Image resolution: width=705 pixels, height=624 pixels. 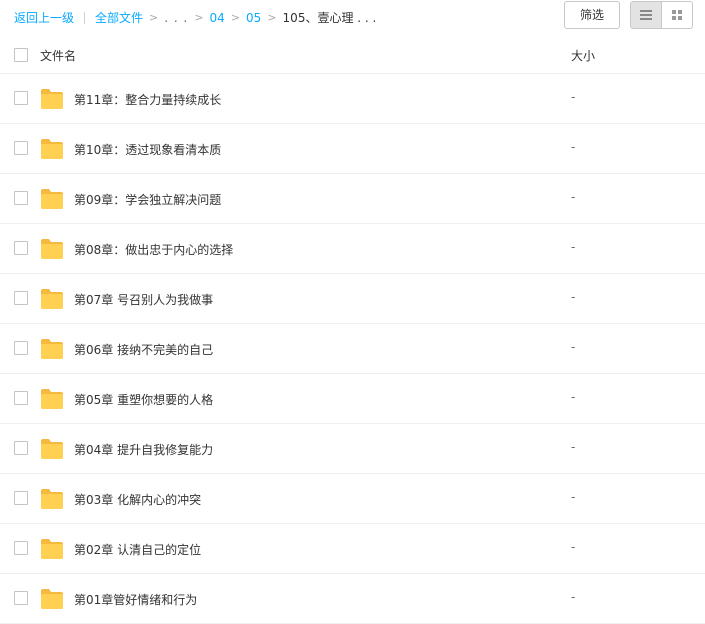 I want to click on view-toggle, so click(x=661, y=15).